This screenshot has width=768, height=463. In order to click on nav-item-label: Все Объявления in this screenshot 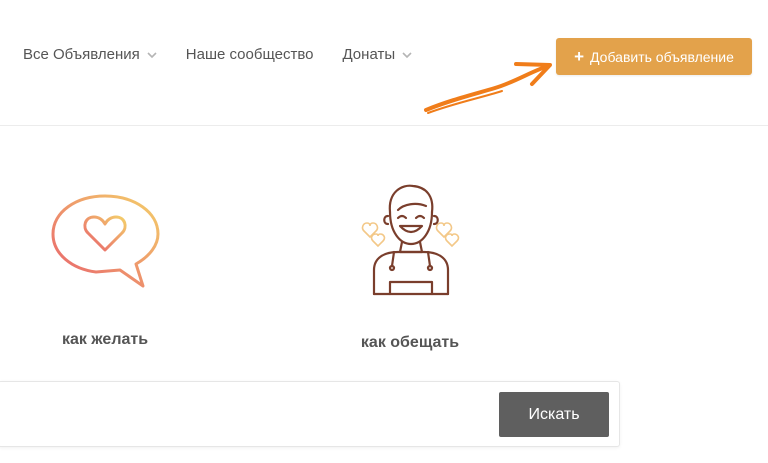, I will do `click(81, 54)`.